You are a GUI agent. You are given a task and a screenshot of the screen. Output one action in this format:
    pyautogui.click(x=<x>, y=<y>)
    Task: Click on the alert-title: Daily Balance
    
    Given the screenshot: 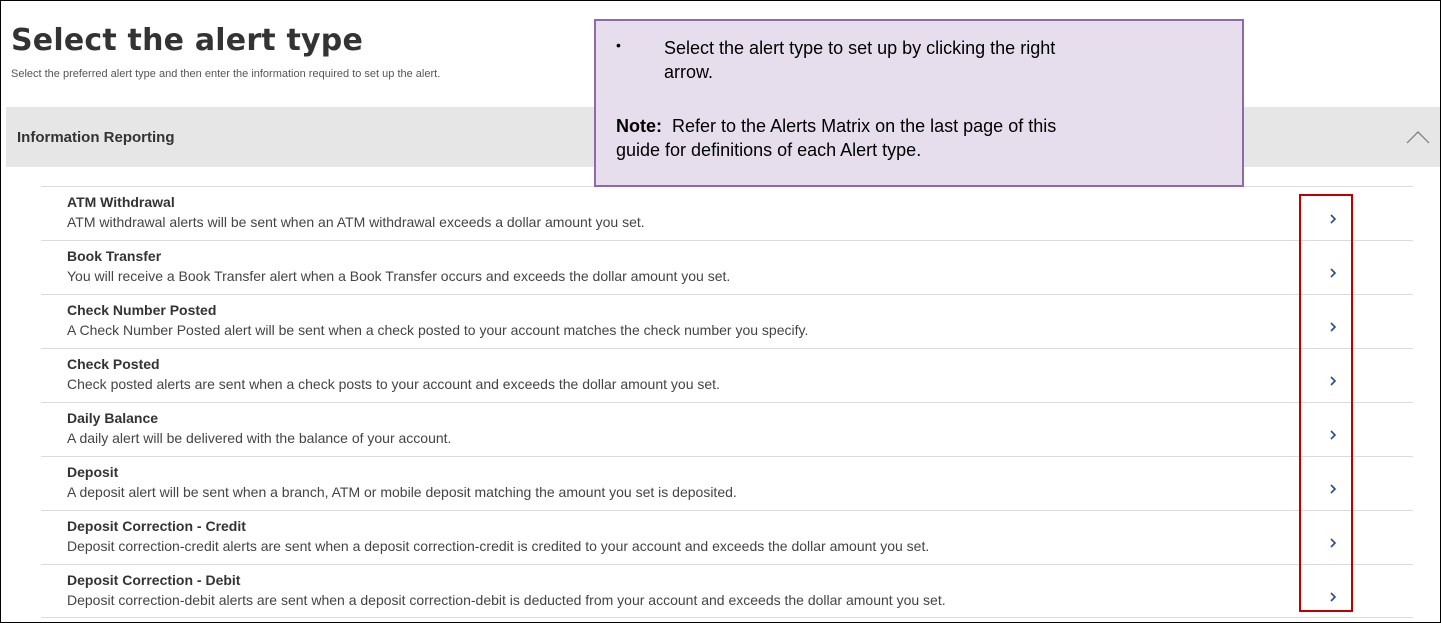 What is the action you would take?
    pyautogui.click(x=113, y=418)
    